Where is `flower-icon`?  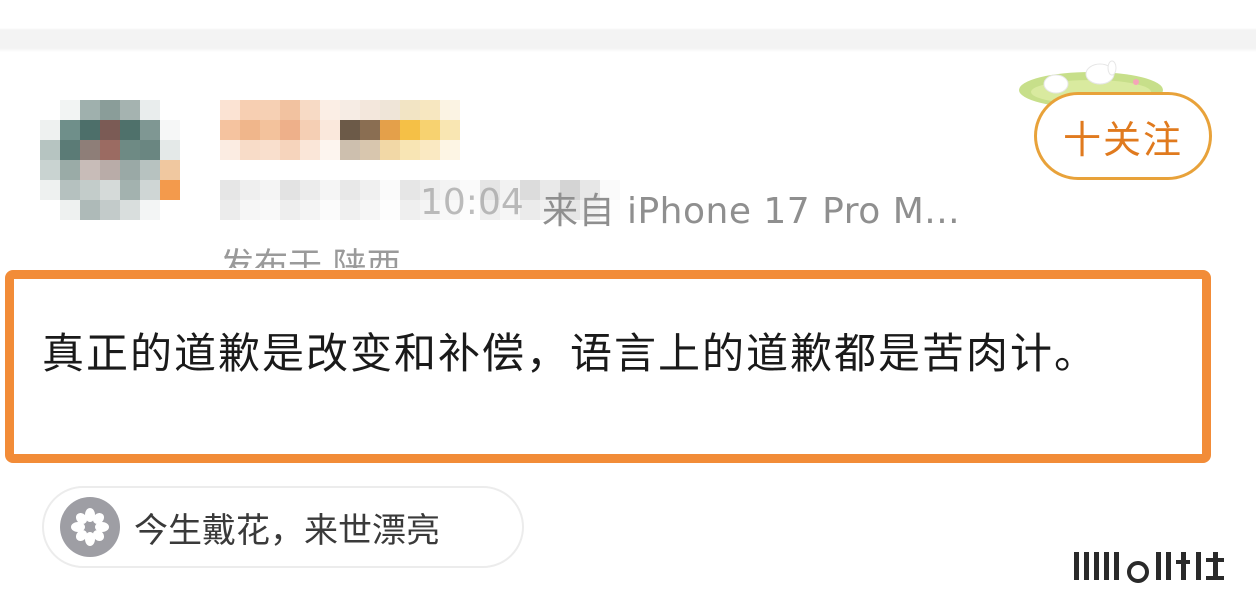 flower-icon is located at coordinates (90, 527).